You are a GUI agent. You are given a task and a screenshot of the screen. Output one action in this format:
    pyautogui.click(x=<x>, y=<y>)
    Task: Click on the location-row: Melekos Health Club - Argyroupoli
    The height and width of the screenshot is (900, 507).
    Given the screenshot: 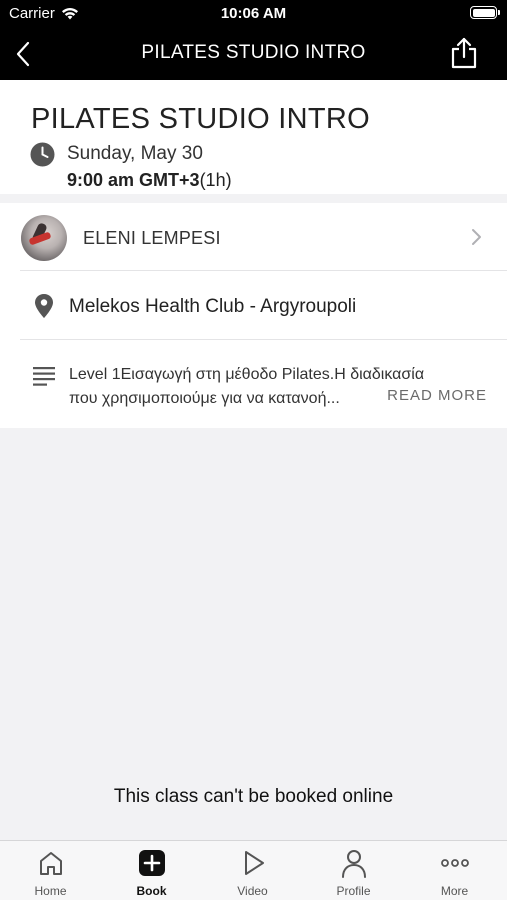 What is the action you would take?
    pyautogui.click(x=253, y=305)
    